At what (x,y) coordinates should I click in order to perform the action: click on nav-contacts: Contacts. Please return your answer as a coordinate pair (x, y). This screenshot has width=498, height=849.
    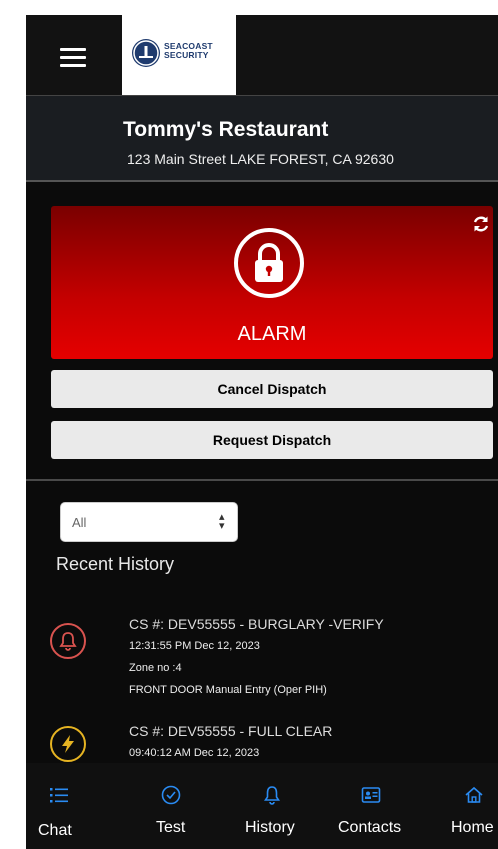
    Looking at the image, I should click on (376, 806).